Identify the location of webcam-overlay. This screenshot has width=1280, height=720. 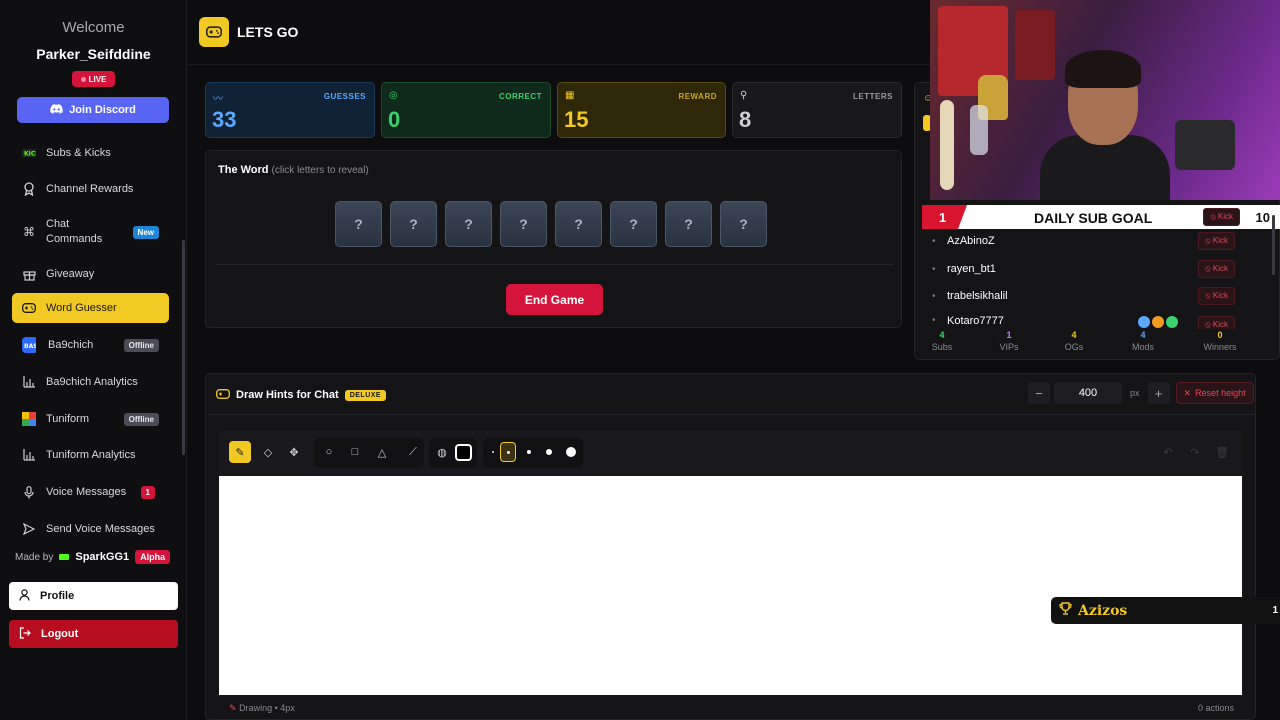
(1105, 100).